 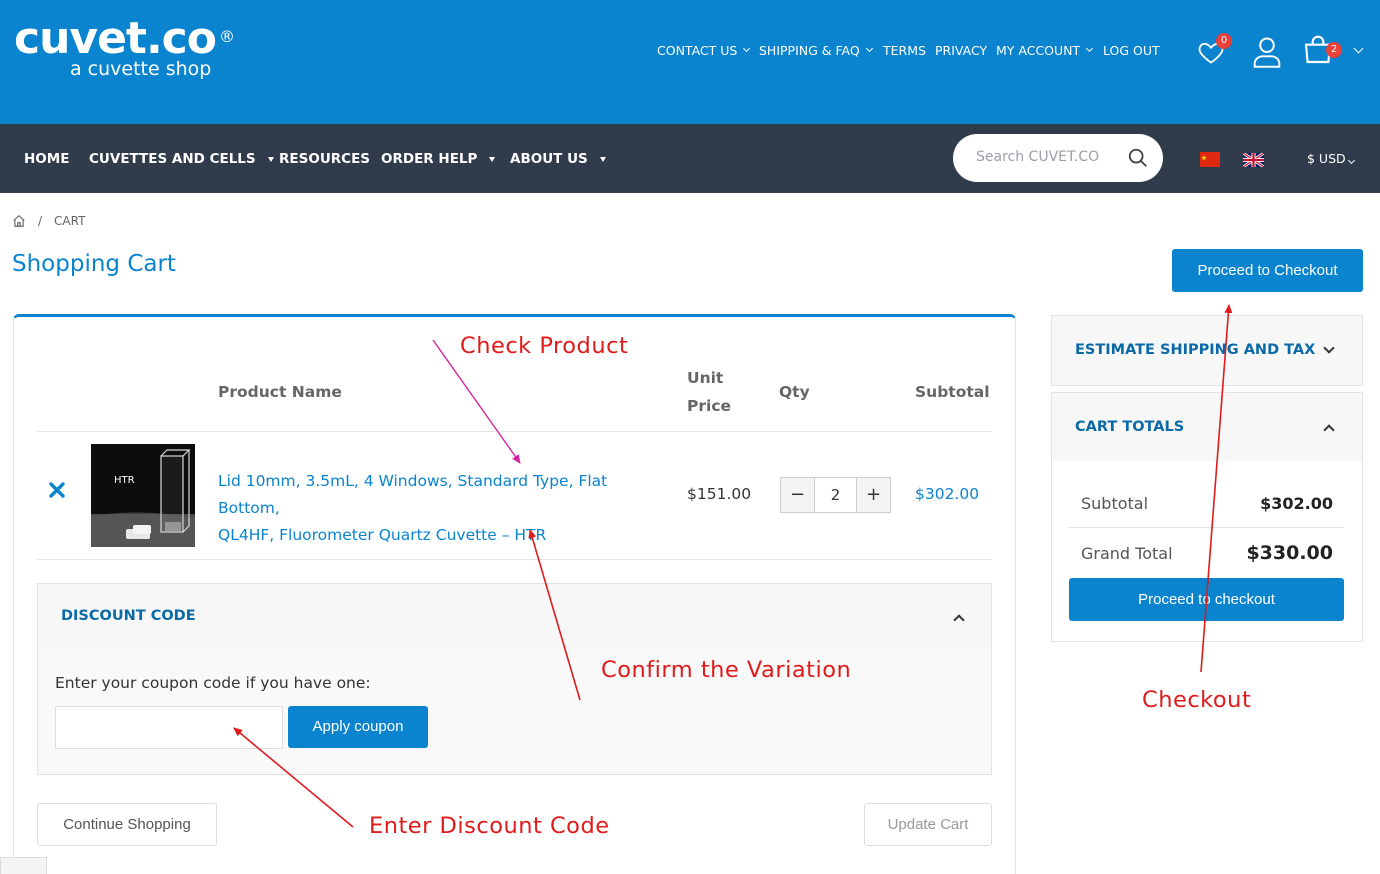 What do you see at coordinates (19, 221) in the screenshot?
I see `home-icon` at bounding box center [19, 221].